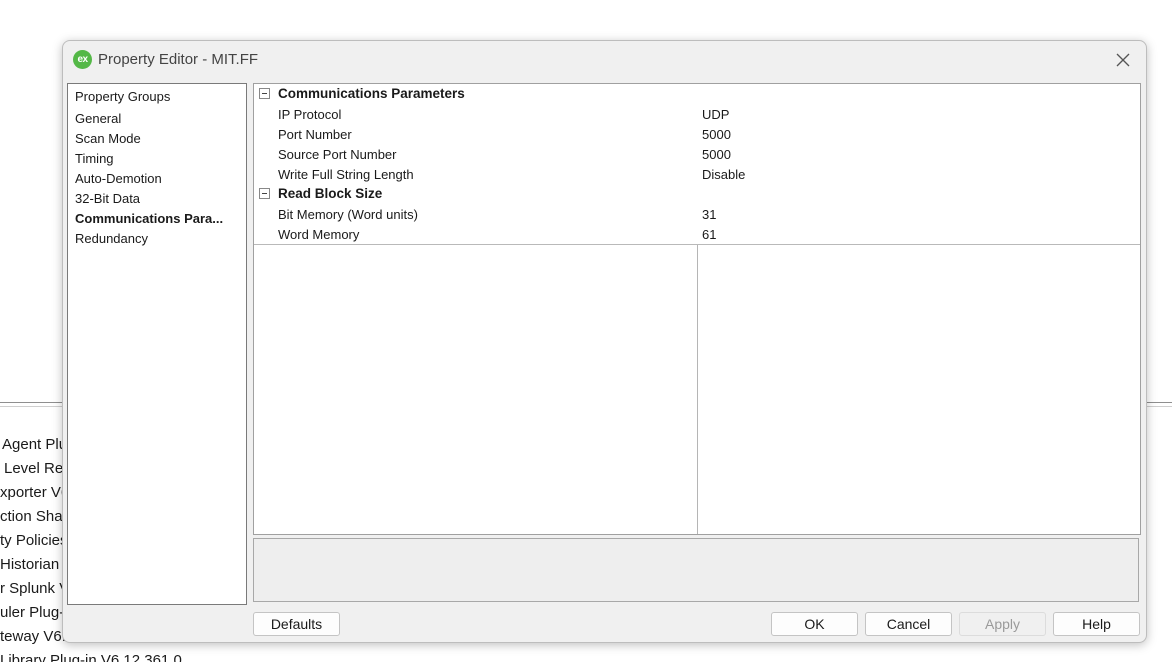 The height and width of the screenshot is (662, 1172). Describe the element at coordinates (118, 178) in the screenshot. I see `group-item-auto-demotion: Auto-Demotion` at that location.